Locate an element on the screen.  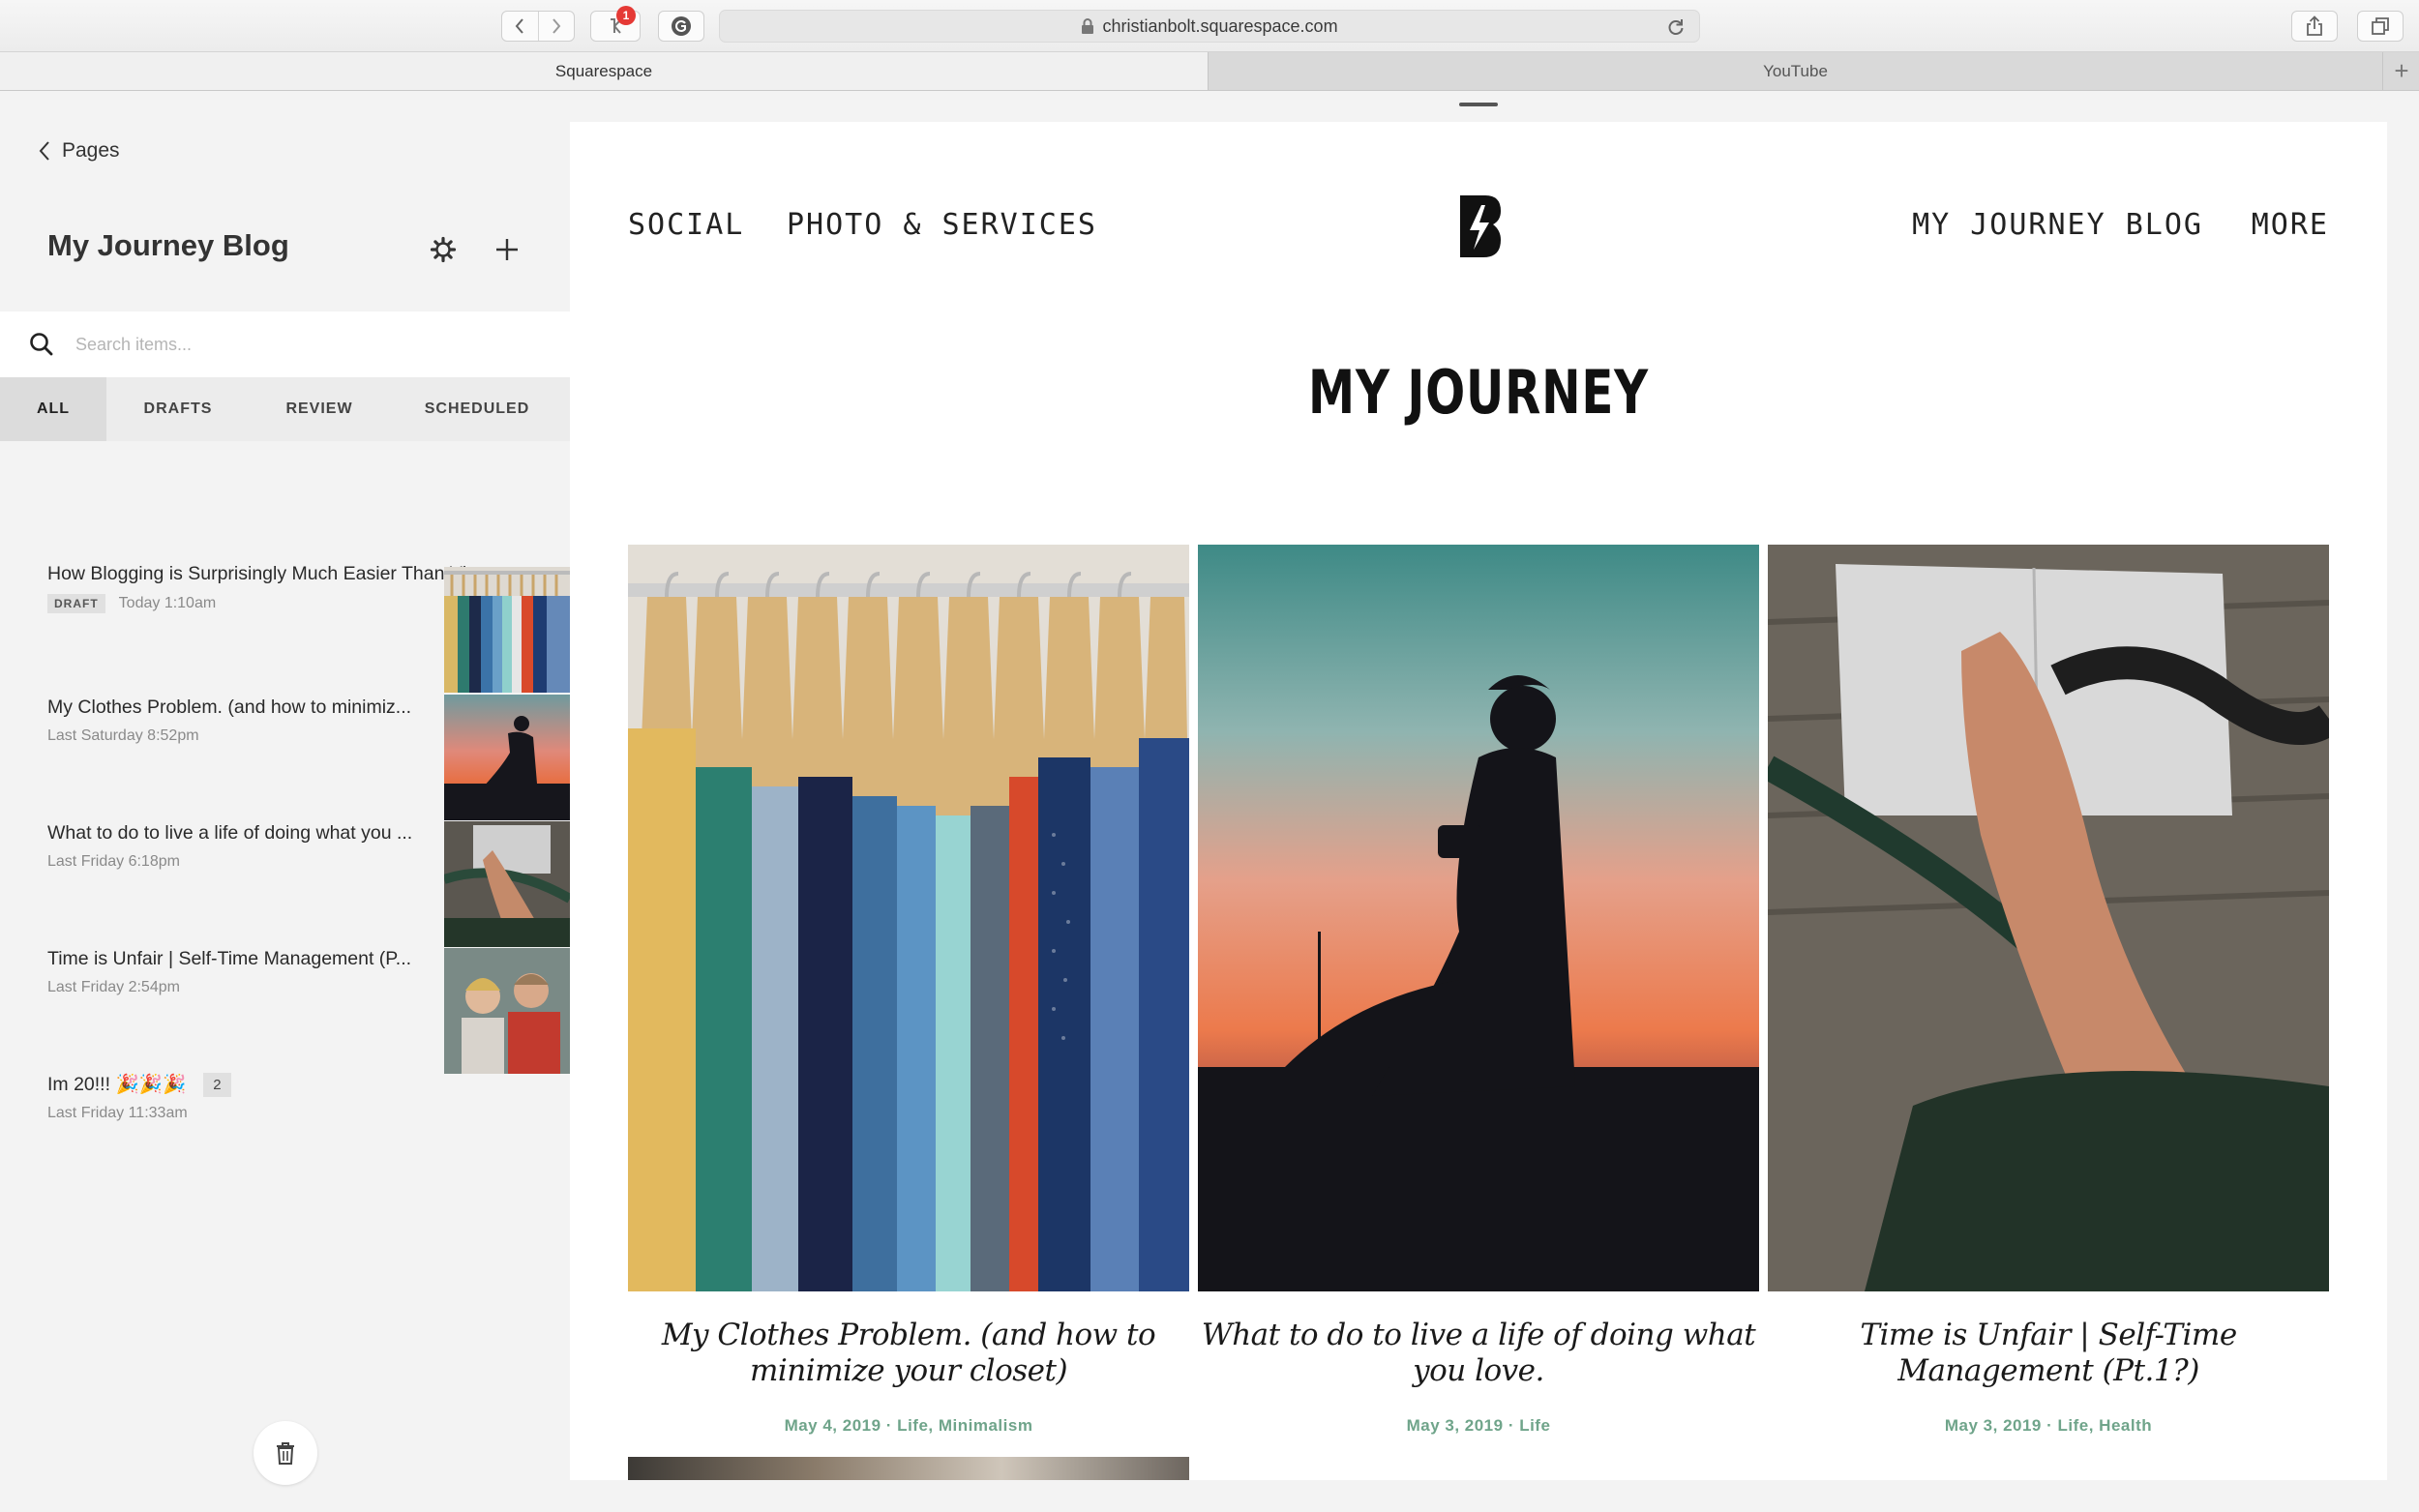
trash-icon is located at coordinates (286, 1453).